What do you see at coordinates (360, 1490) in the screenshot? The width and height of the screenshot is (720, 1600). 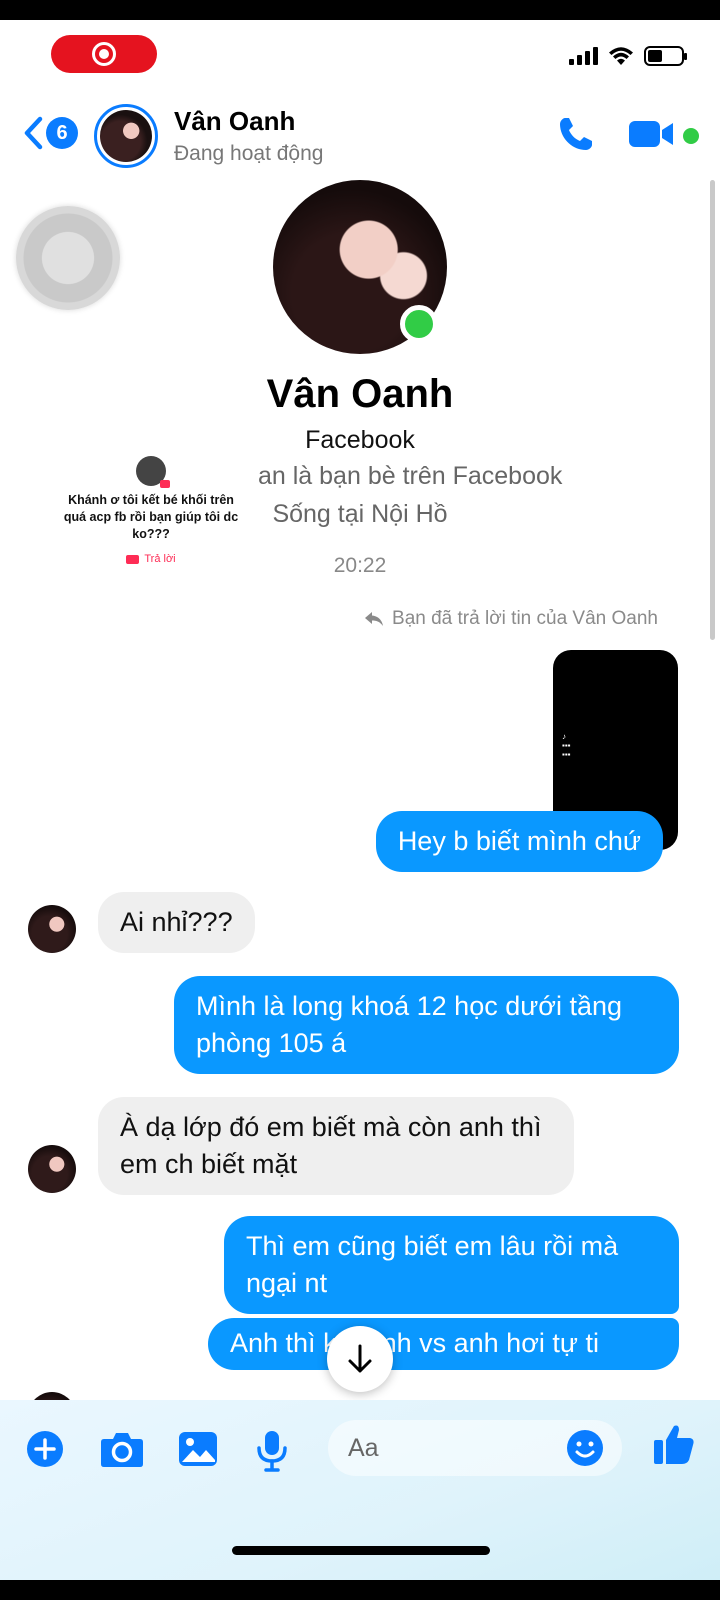 I see `message-composer` at bounding box center [360, 1490].